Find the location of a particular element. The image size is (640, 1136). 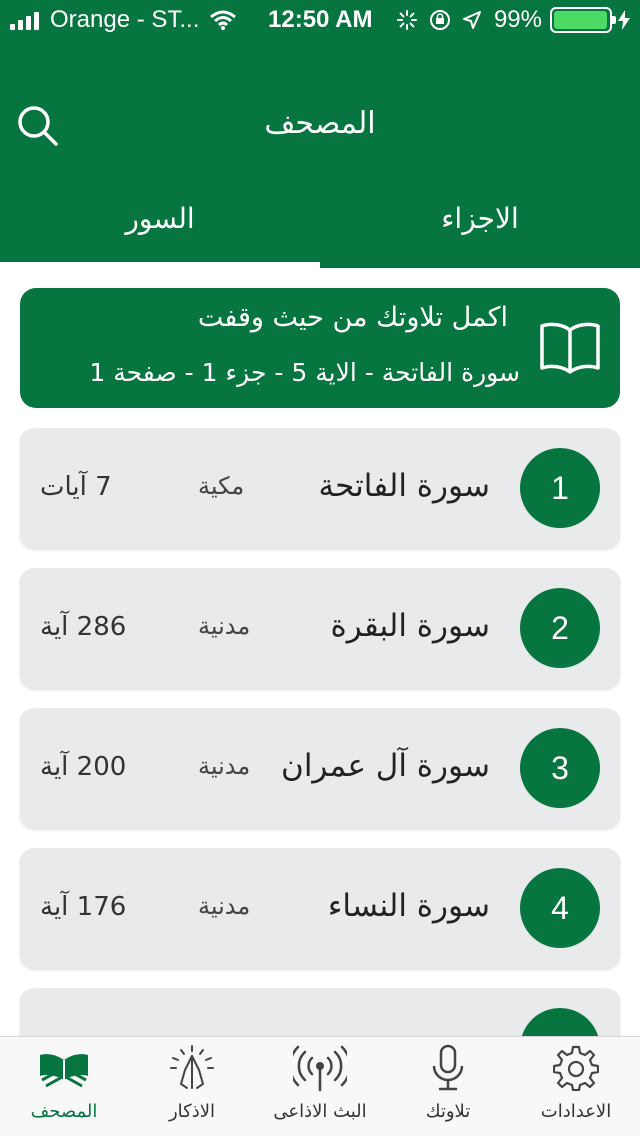

nav-recitation-label: تلاوتك is located at coordinates (448, 1111).